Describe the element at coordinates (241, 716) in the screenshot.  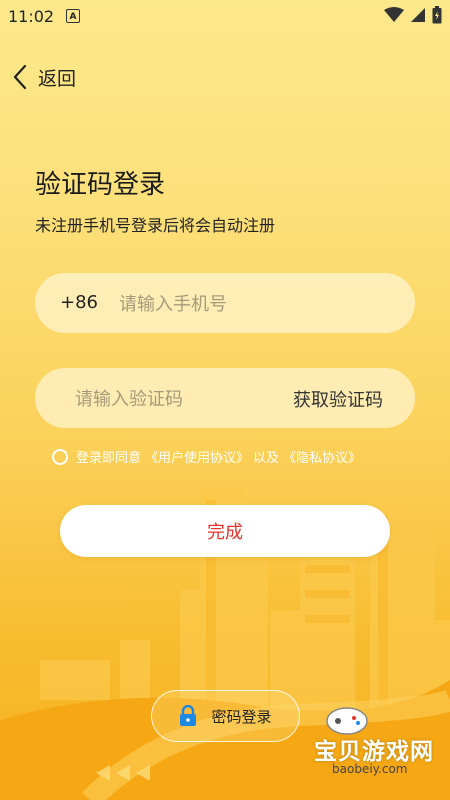
I see `password-login-label: 密码登录` at that location.